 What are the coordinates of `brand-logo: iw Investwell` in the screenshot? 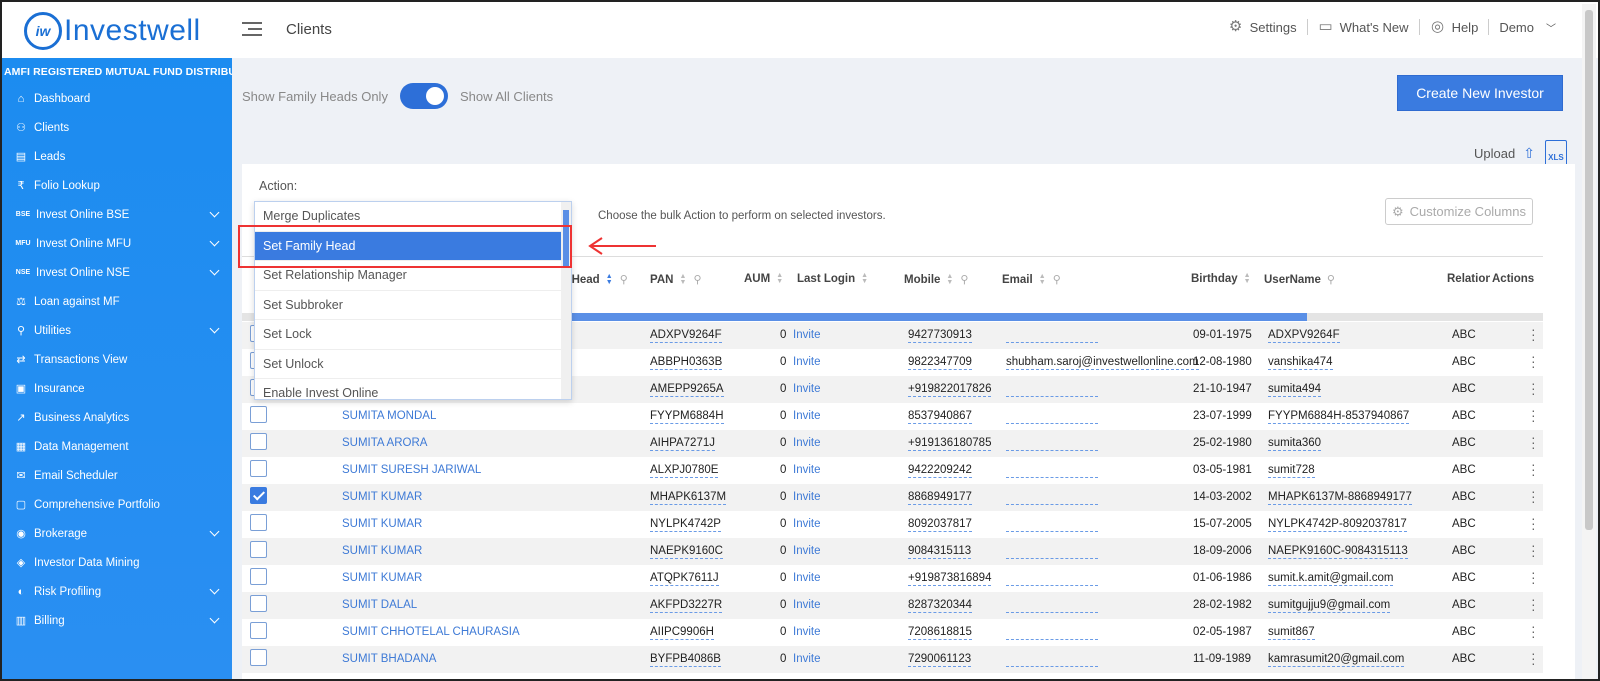 It's located at (112, 31).